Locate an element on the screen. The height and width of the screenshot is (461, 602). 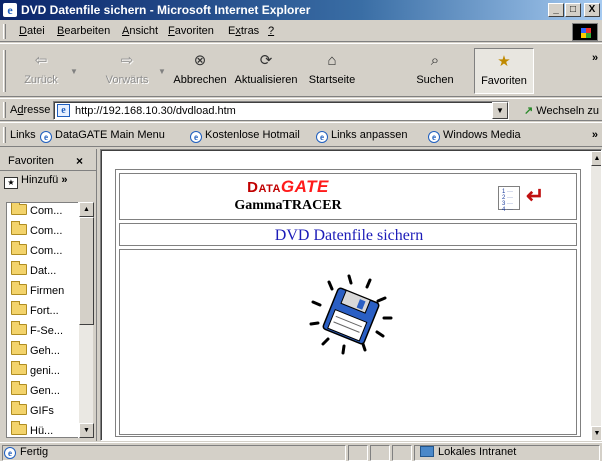
add-favorite-icon: ★ is located at coordinates (11, 183).